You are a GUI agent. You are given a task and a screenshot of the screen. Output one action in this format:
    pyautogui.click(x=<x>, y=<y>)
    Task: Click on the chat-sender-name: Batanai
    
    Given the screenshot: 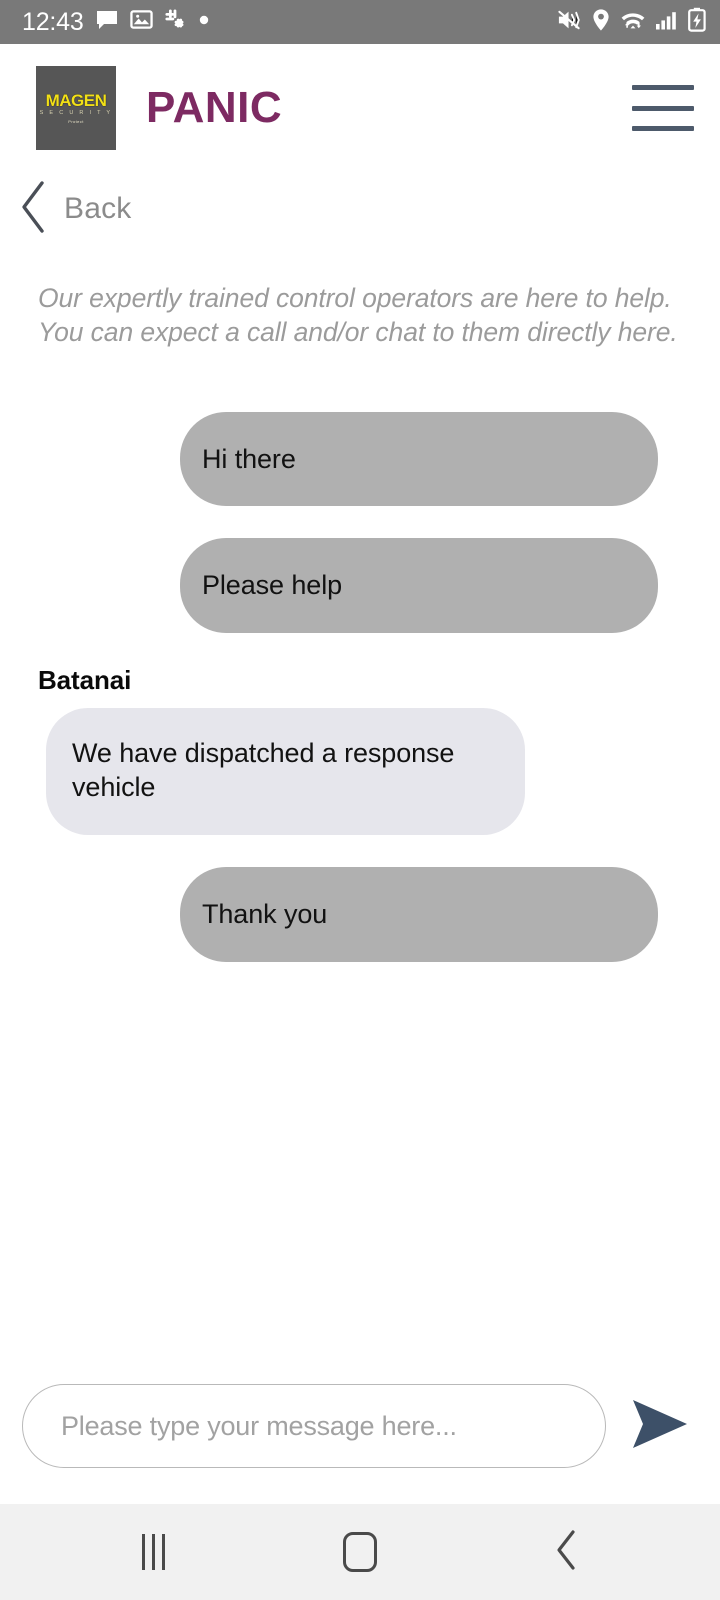 What is the action you would take?
    pyautogui.click(x=85, y=679)
    